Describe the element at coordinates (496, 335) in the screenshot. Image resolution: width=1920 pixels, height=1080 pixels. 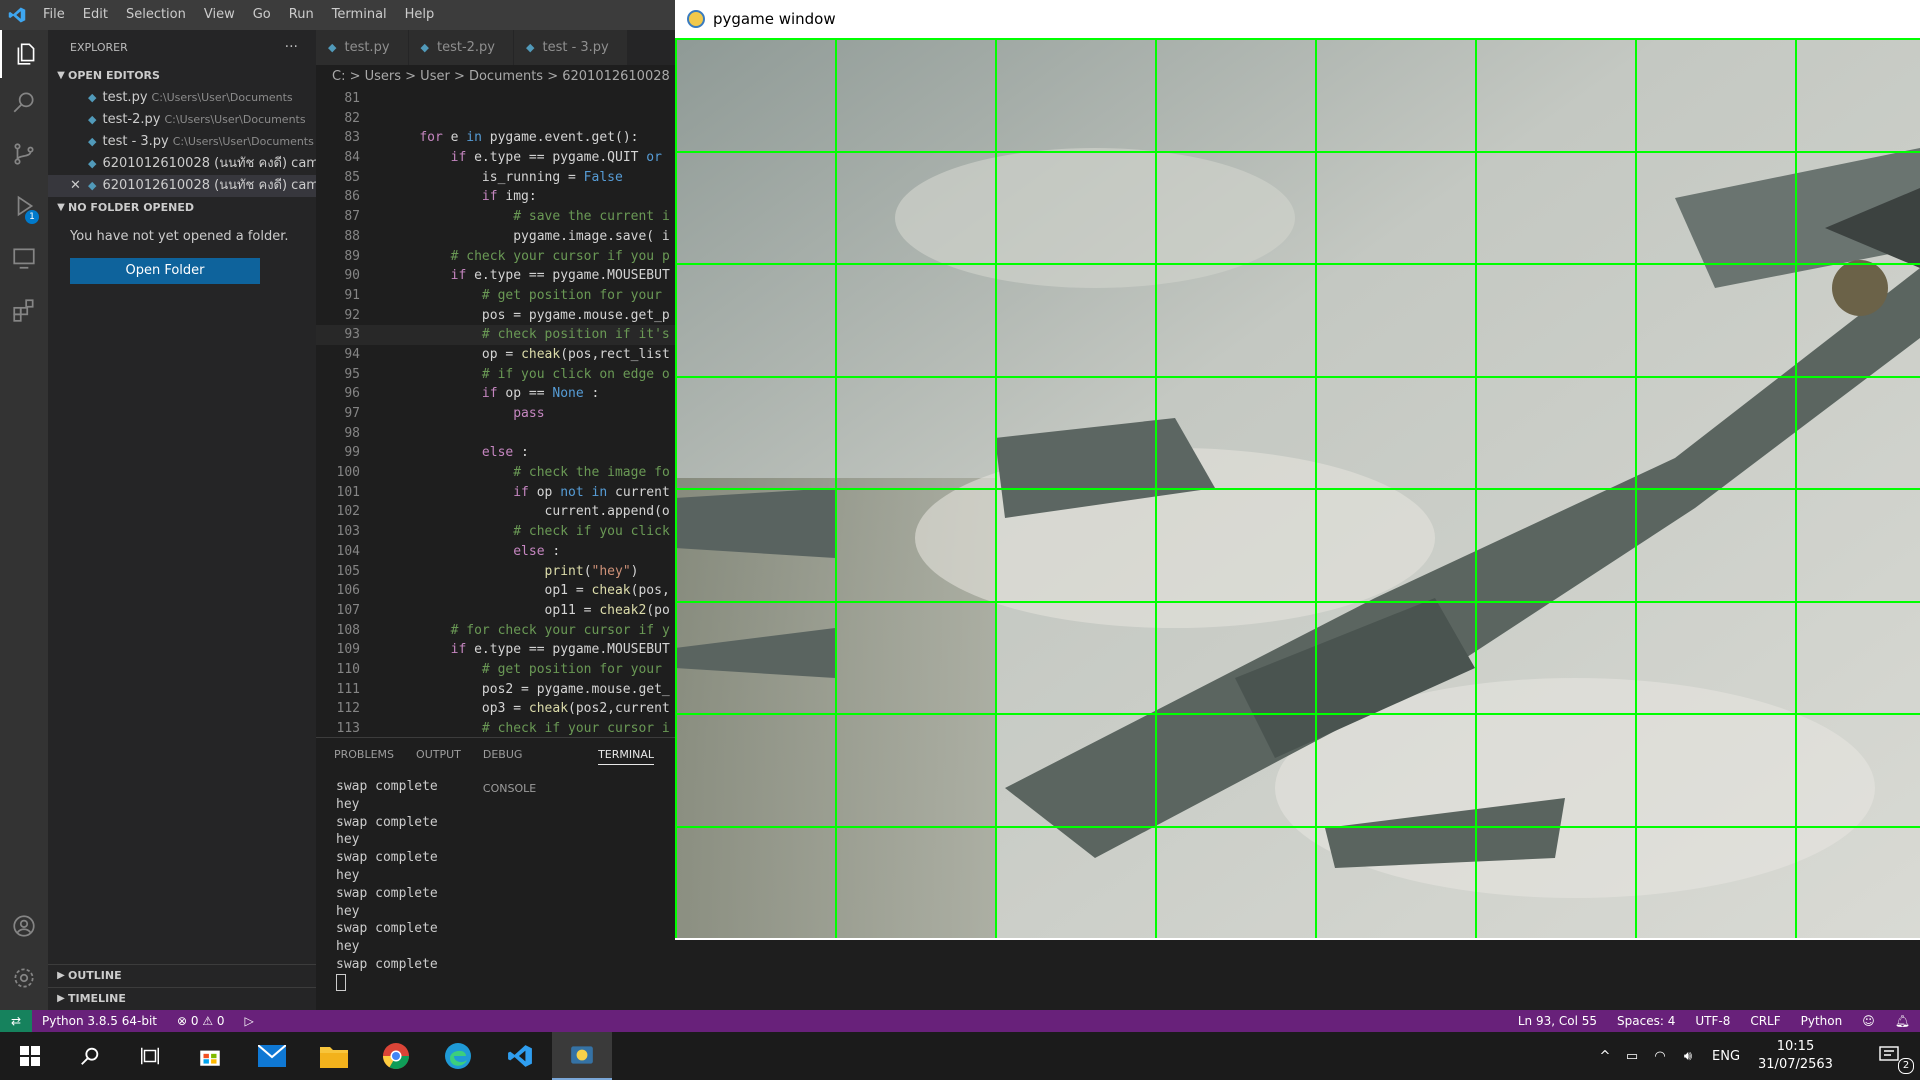
I see `code-line: 93 # check position if it's` at that location.